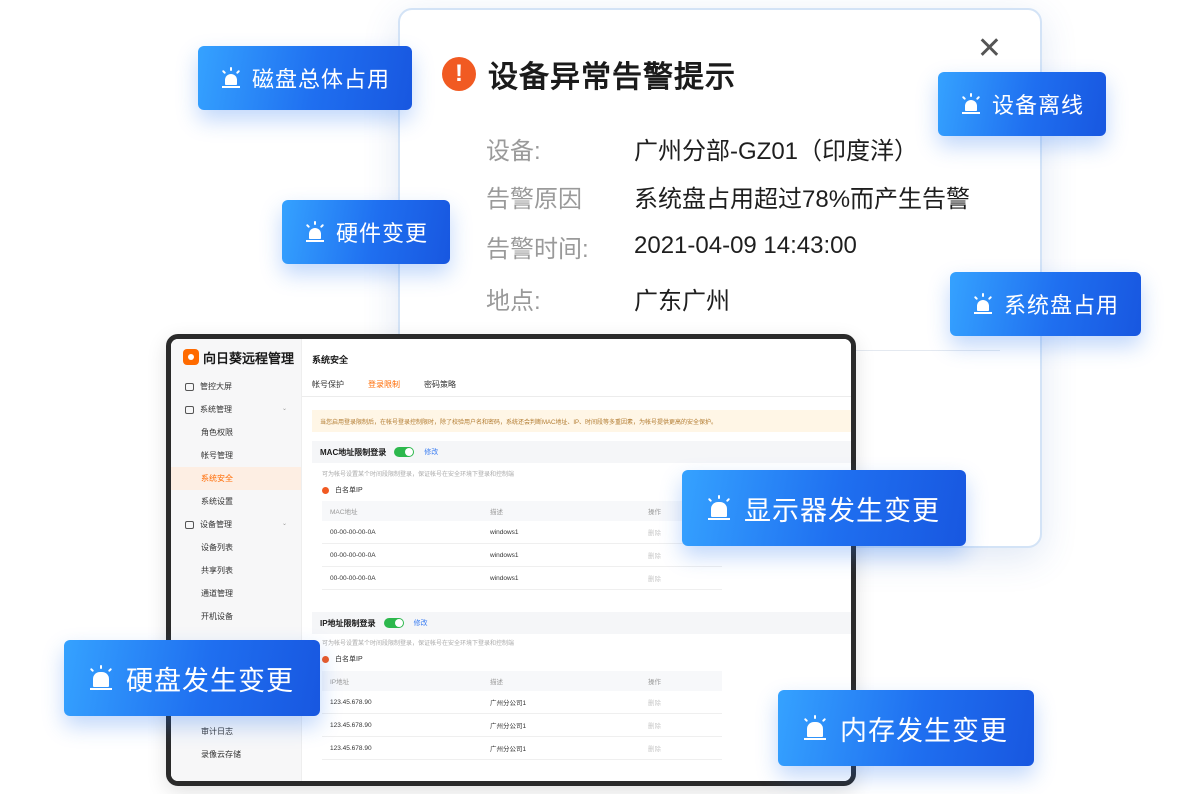 The height and width of the screenshot is (794, 1200). I want to click on sidebar-item: 帐号管理, so click(236, 455).